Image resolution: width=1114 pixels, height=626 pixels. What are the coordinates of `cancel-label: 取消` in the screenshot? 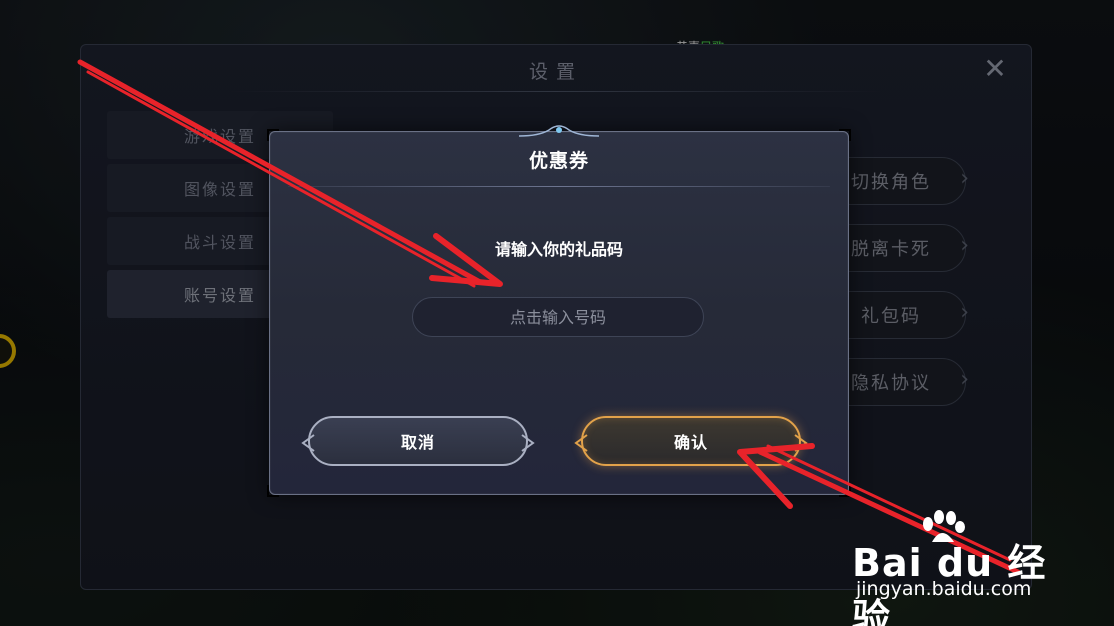 It's located at (417, 442).